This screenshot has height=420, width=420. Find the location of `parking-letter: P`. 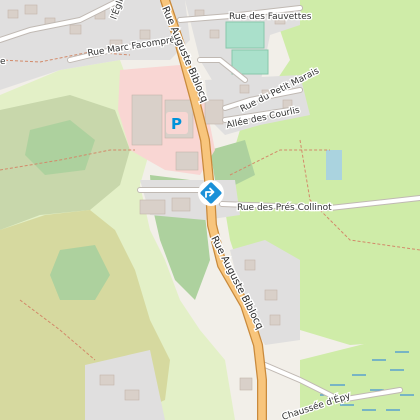

parking-letter: P is located at coordinates (176, 124).